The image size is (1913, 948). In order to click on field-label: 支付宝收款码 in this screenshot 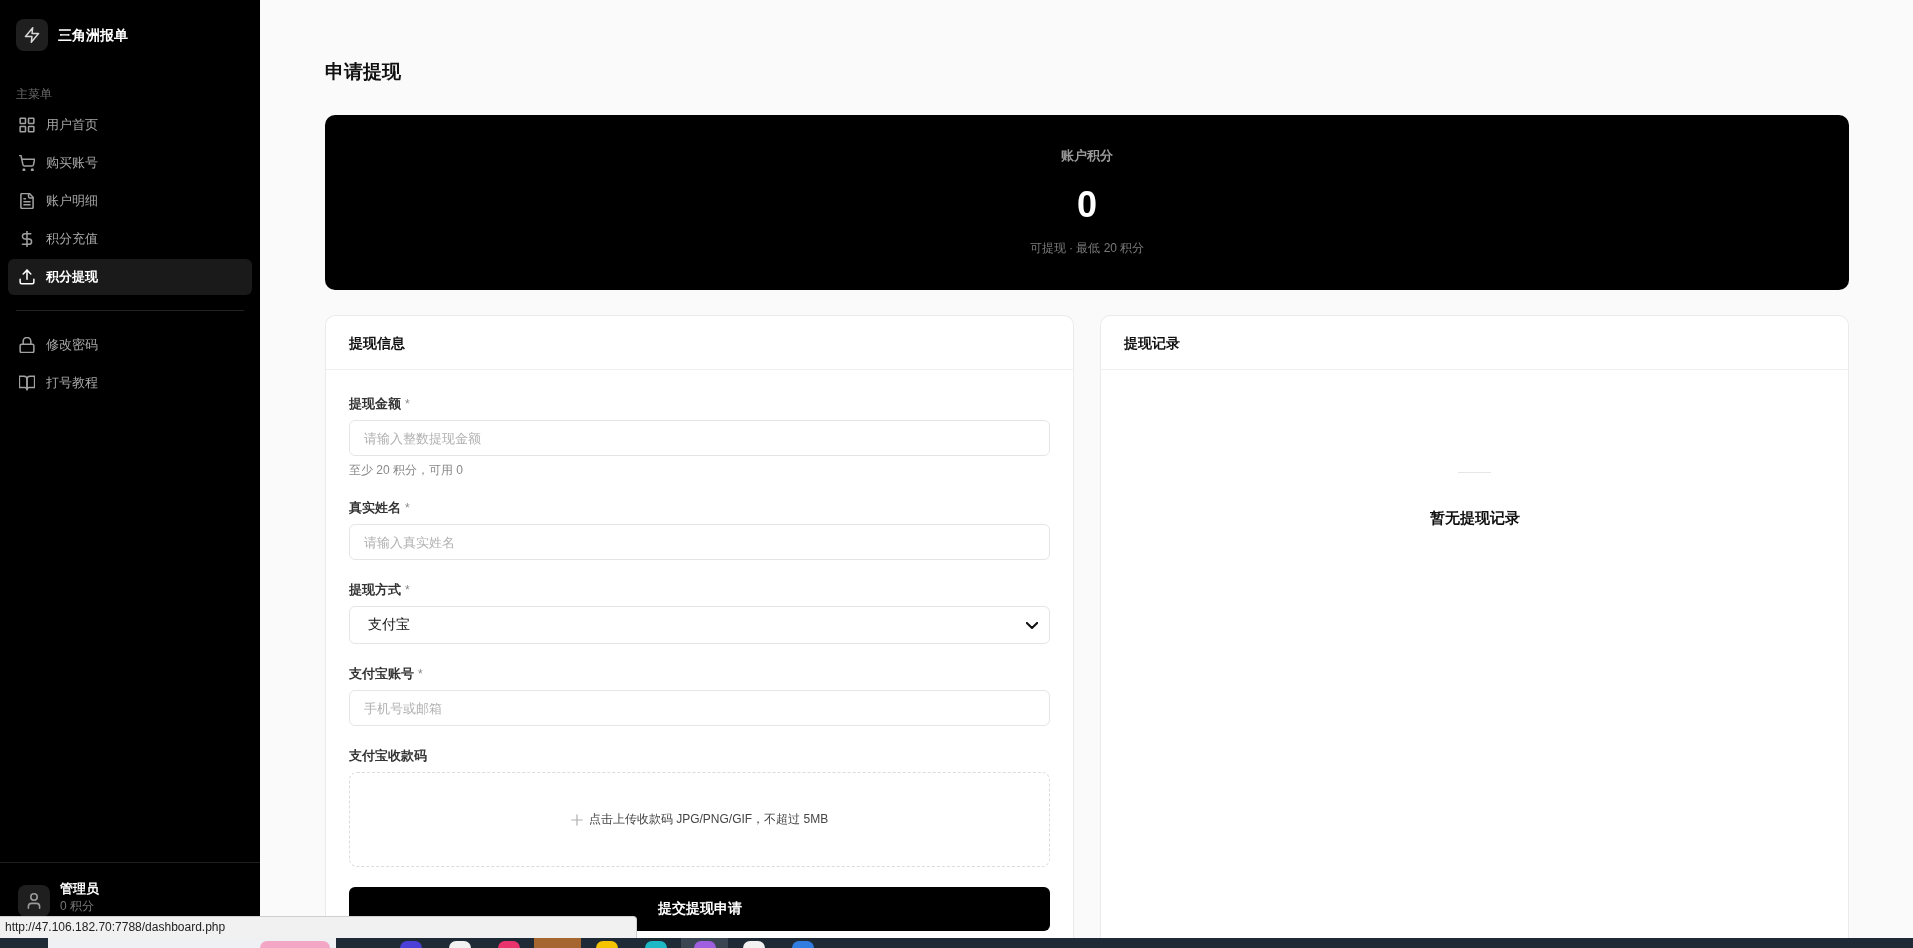, I will do `click(388, 756)`.